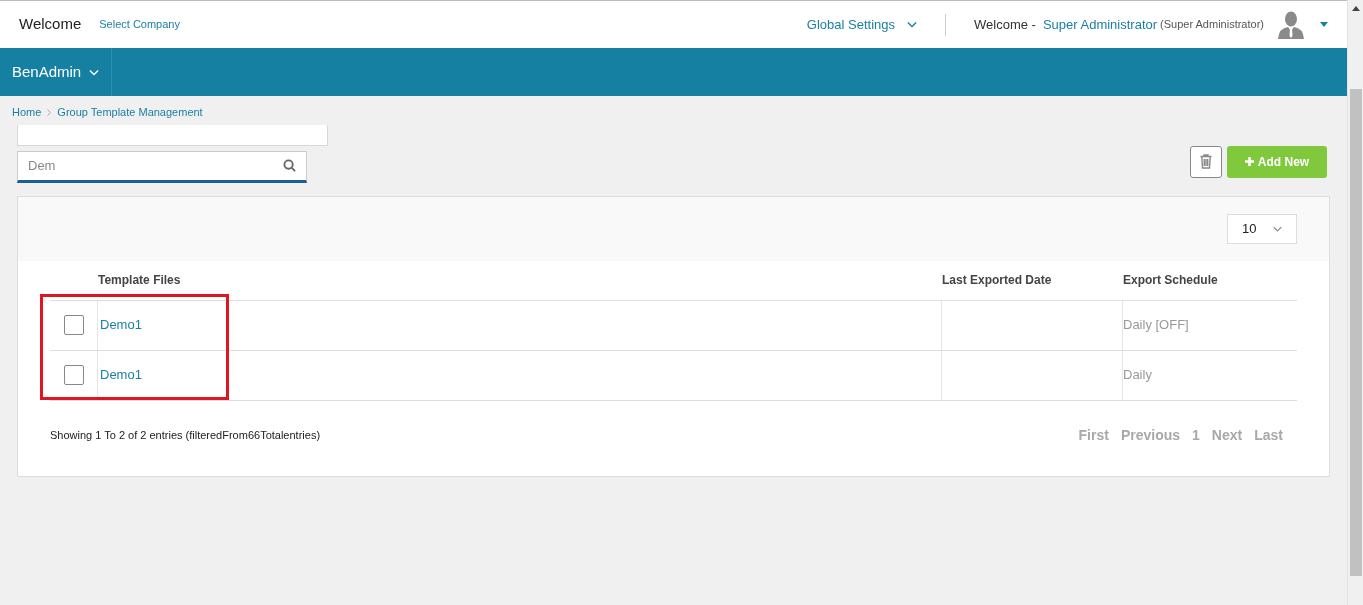 The height and width of the screenshot is (605, 1363). I want to click on scrollbar-thumb, so click(1355, 332).